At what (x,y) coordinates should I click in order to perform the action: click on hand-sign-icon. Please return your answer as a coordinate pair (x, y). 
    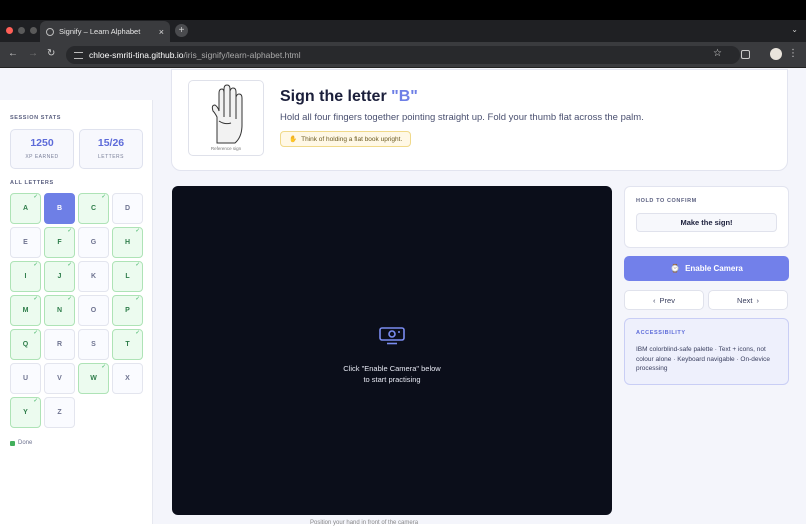
    Looking at the image, I should click on (227, 114).